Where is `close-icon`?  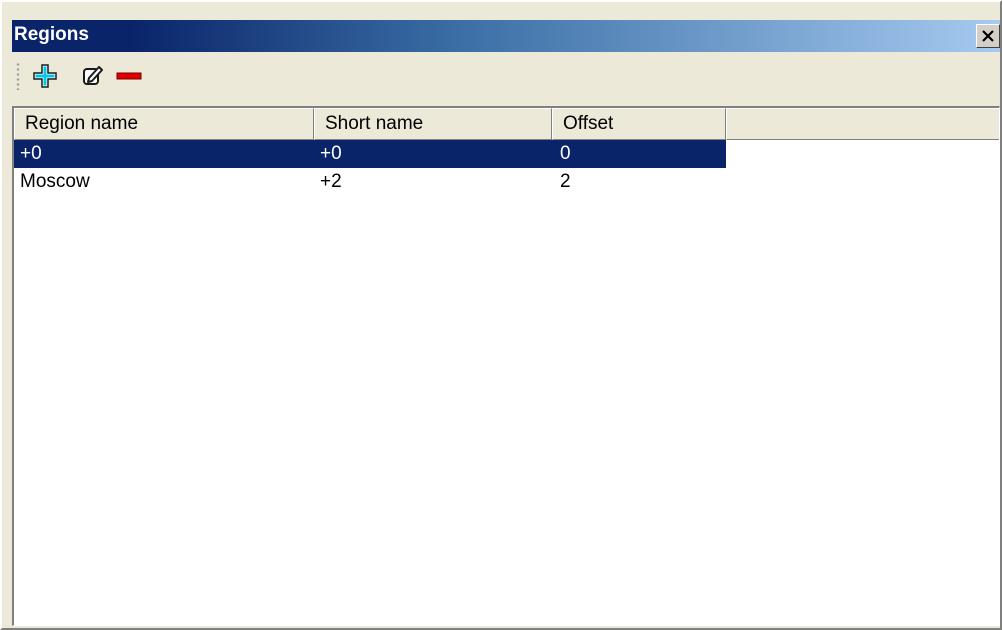
close-icon is located at coordinates (988, 36).